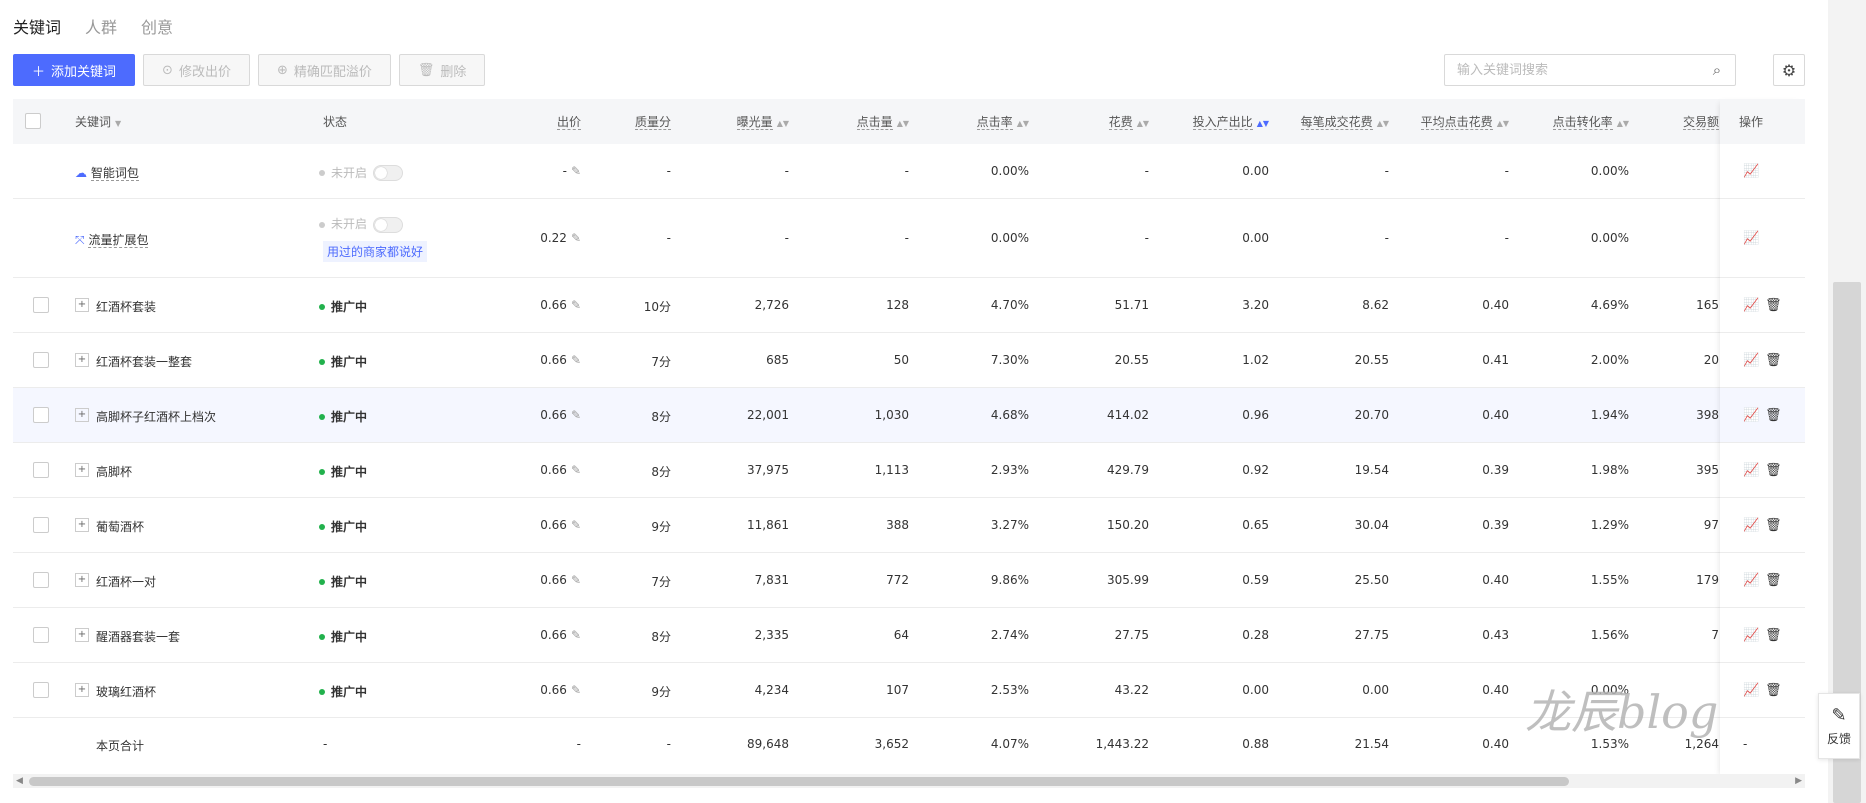 The height and width of the screenshot is (803, 1866). Describe the element at coordinates (157, 26) in the screenshot. I see `tab-creative: 创意` at that location.